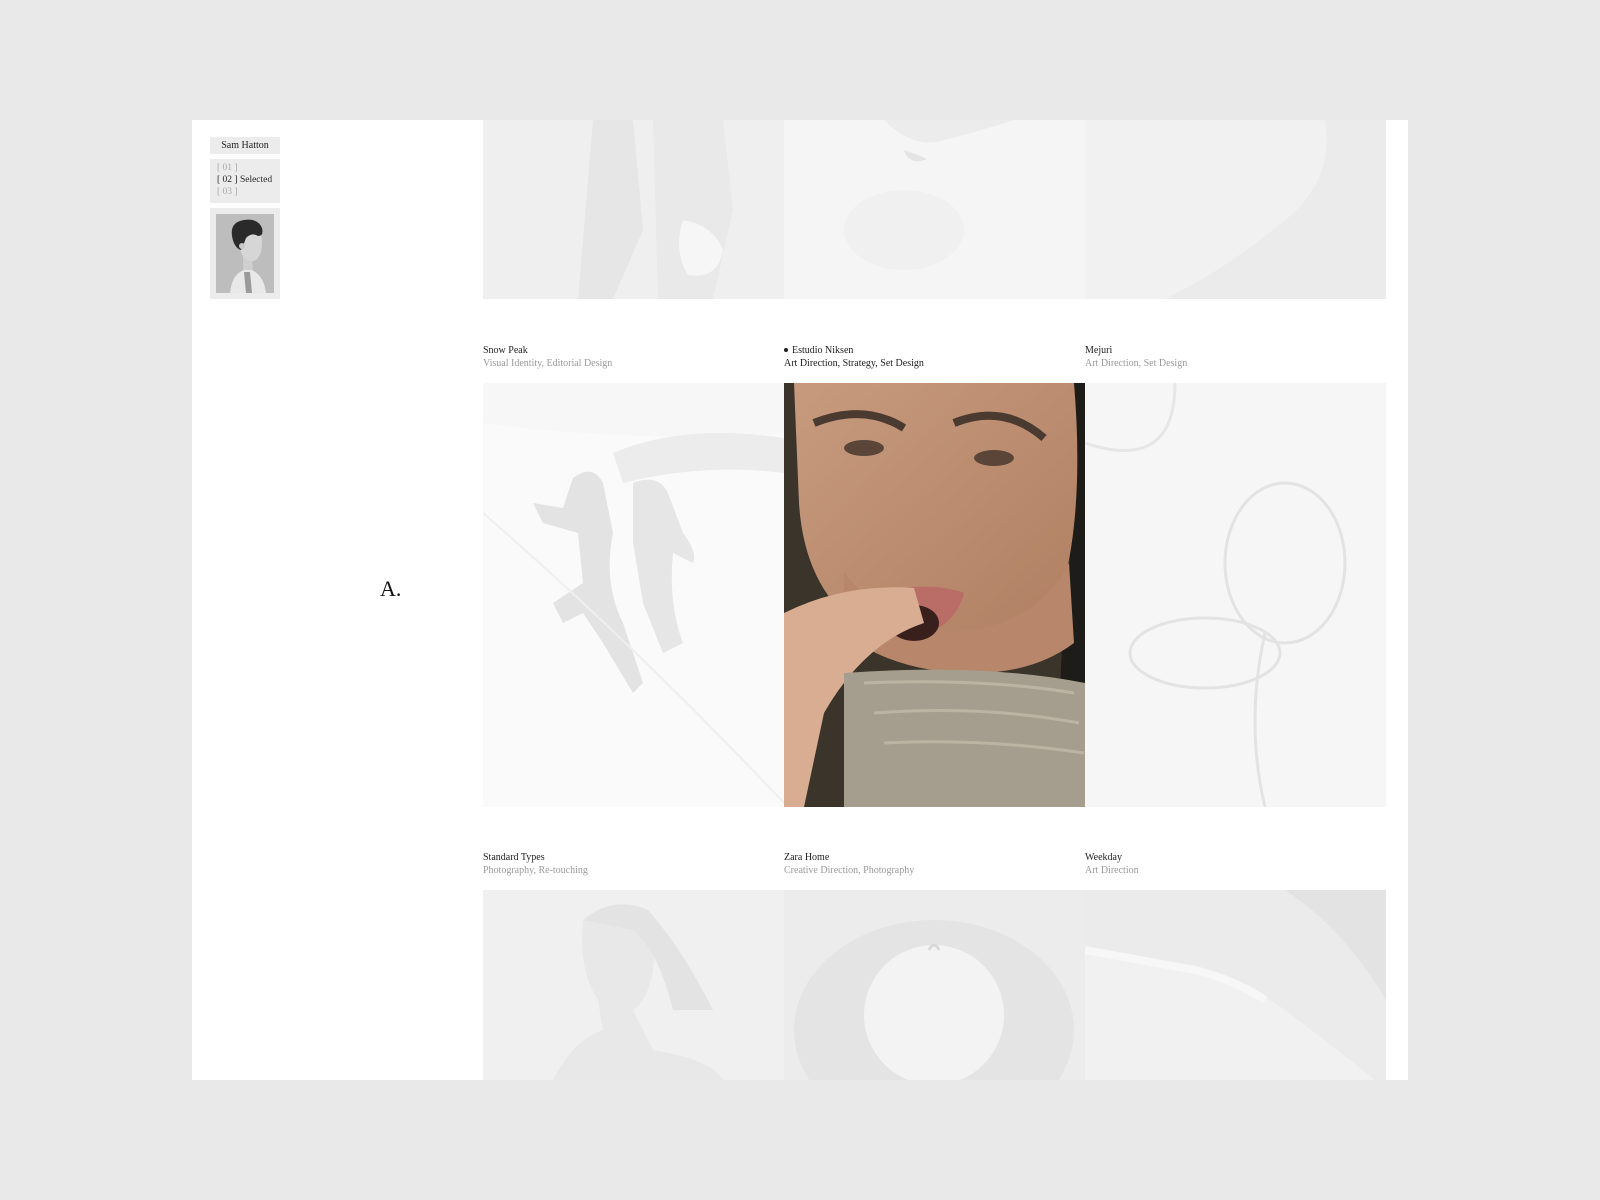 Image resolution: width=1600 pixels, height=1200 pixels. I want to click on section-nav: [ 01 ] [ 02 ] Selected [ 03 ], so click(245, 181).